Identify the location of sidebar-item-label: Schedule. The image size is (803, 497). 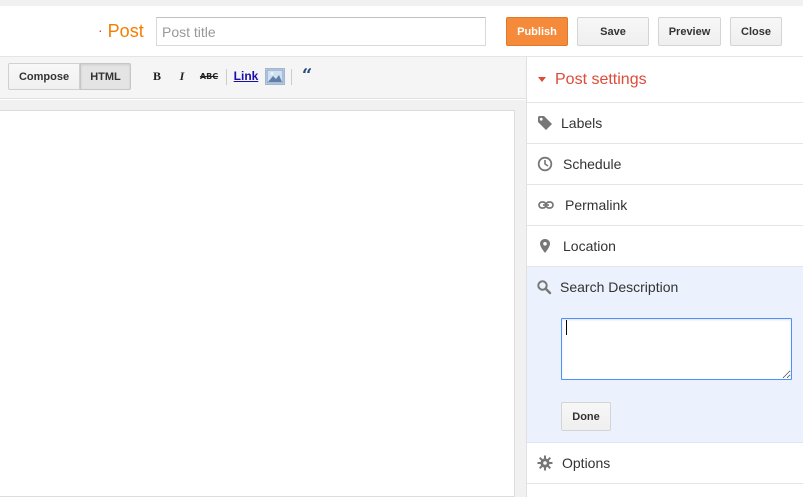
(592, 164).